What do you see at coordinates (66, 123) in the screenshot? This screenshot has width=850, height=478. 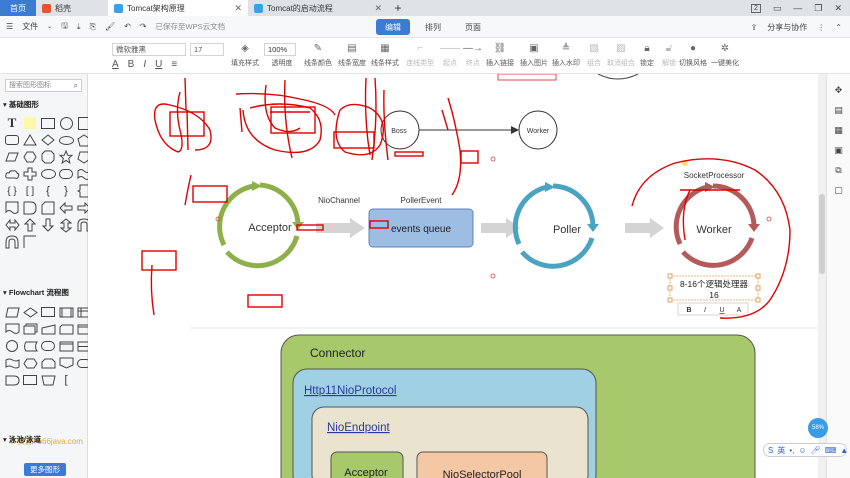 I see `circle-shape` at bounding box center [66, 123].